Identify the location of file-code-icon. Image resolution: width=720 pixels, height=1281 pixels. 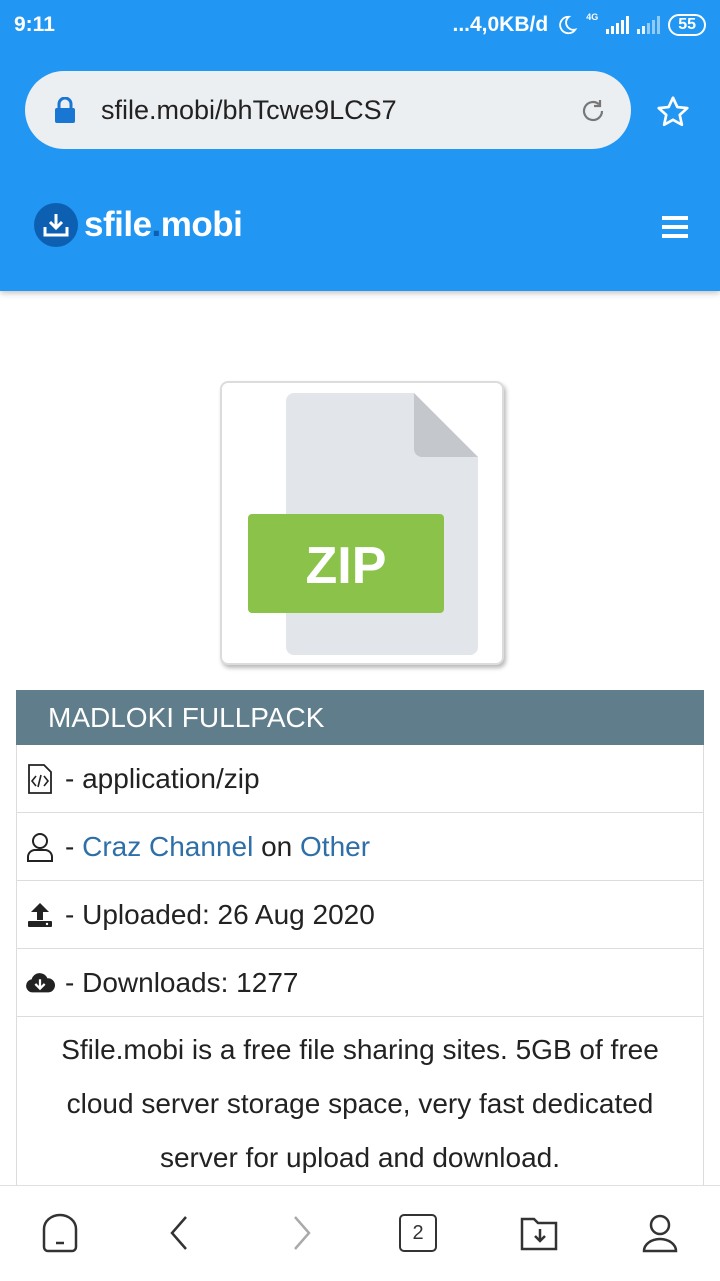
(40, 778).